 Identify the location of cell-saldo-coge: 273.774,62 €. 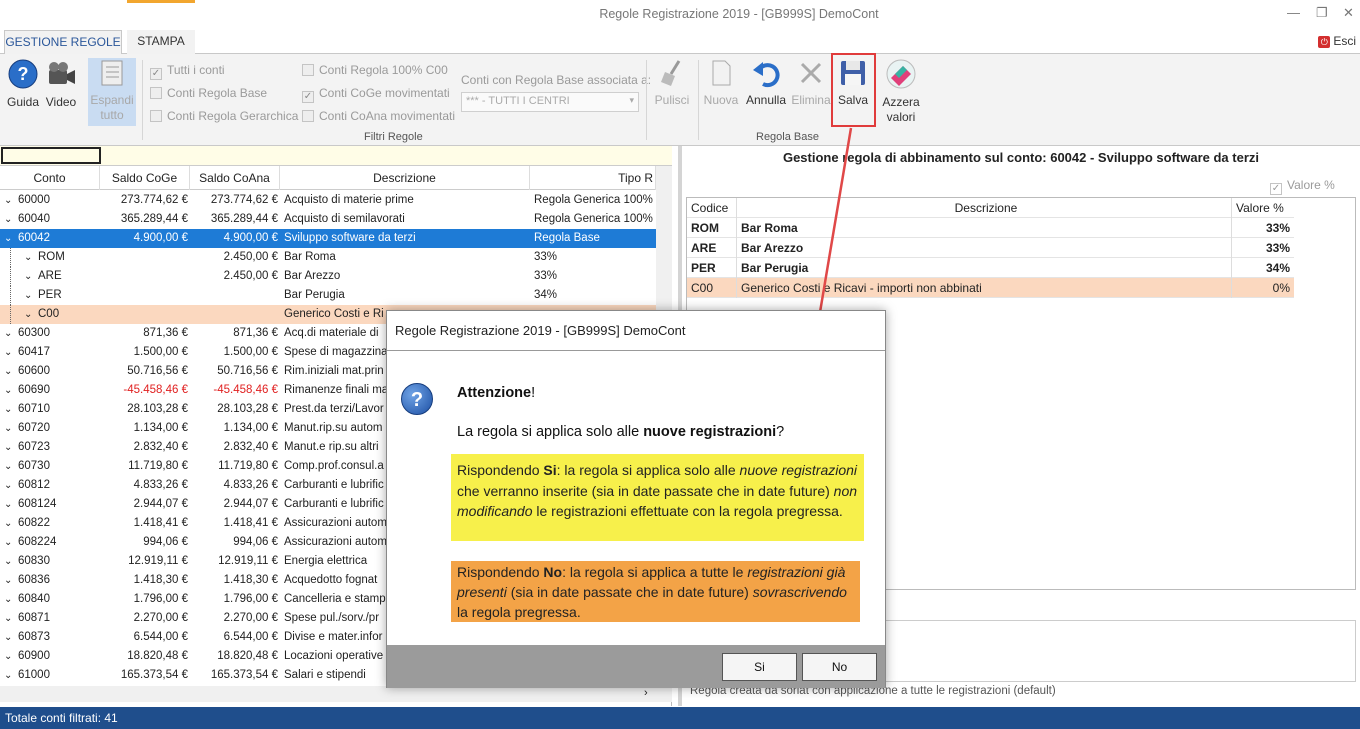
(154, 200).